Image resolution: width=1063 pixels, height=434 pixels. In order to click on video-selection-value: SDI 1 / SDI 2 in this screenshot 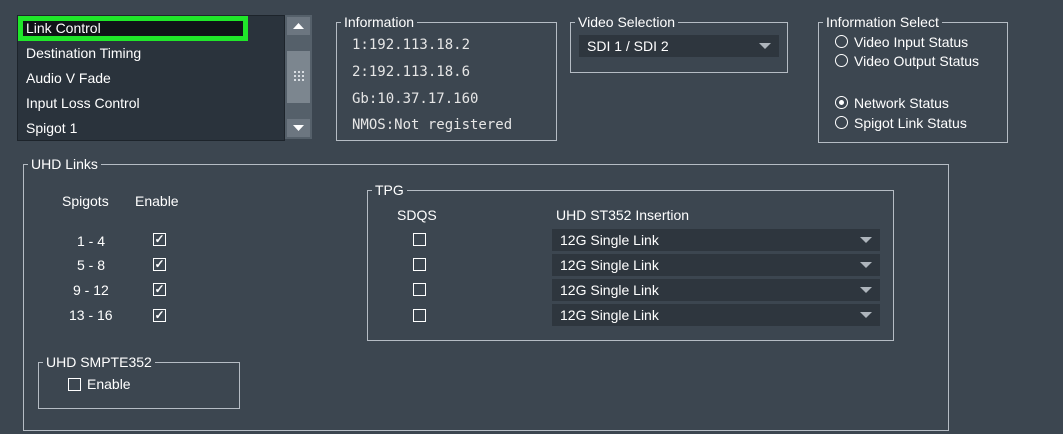, I will do `click(628, 46)`.